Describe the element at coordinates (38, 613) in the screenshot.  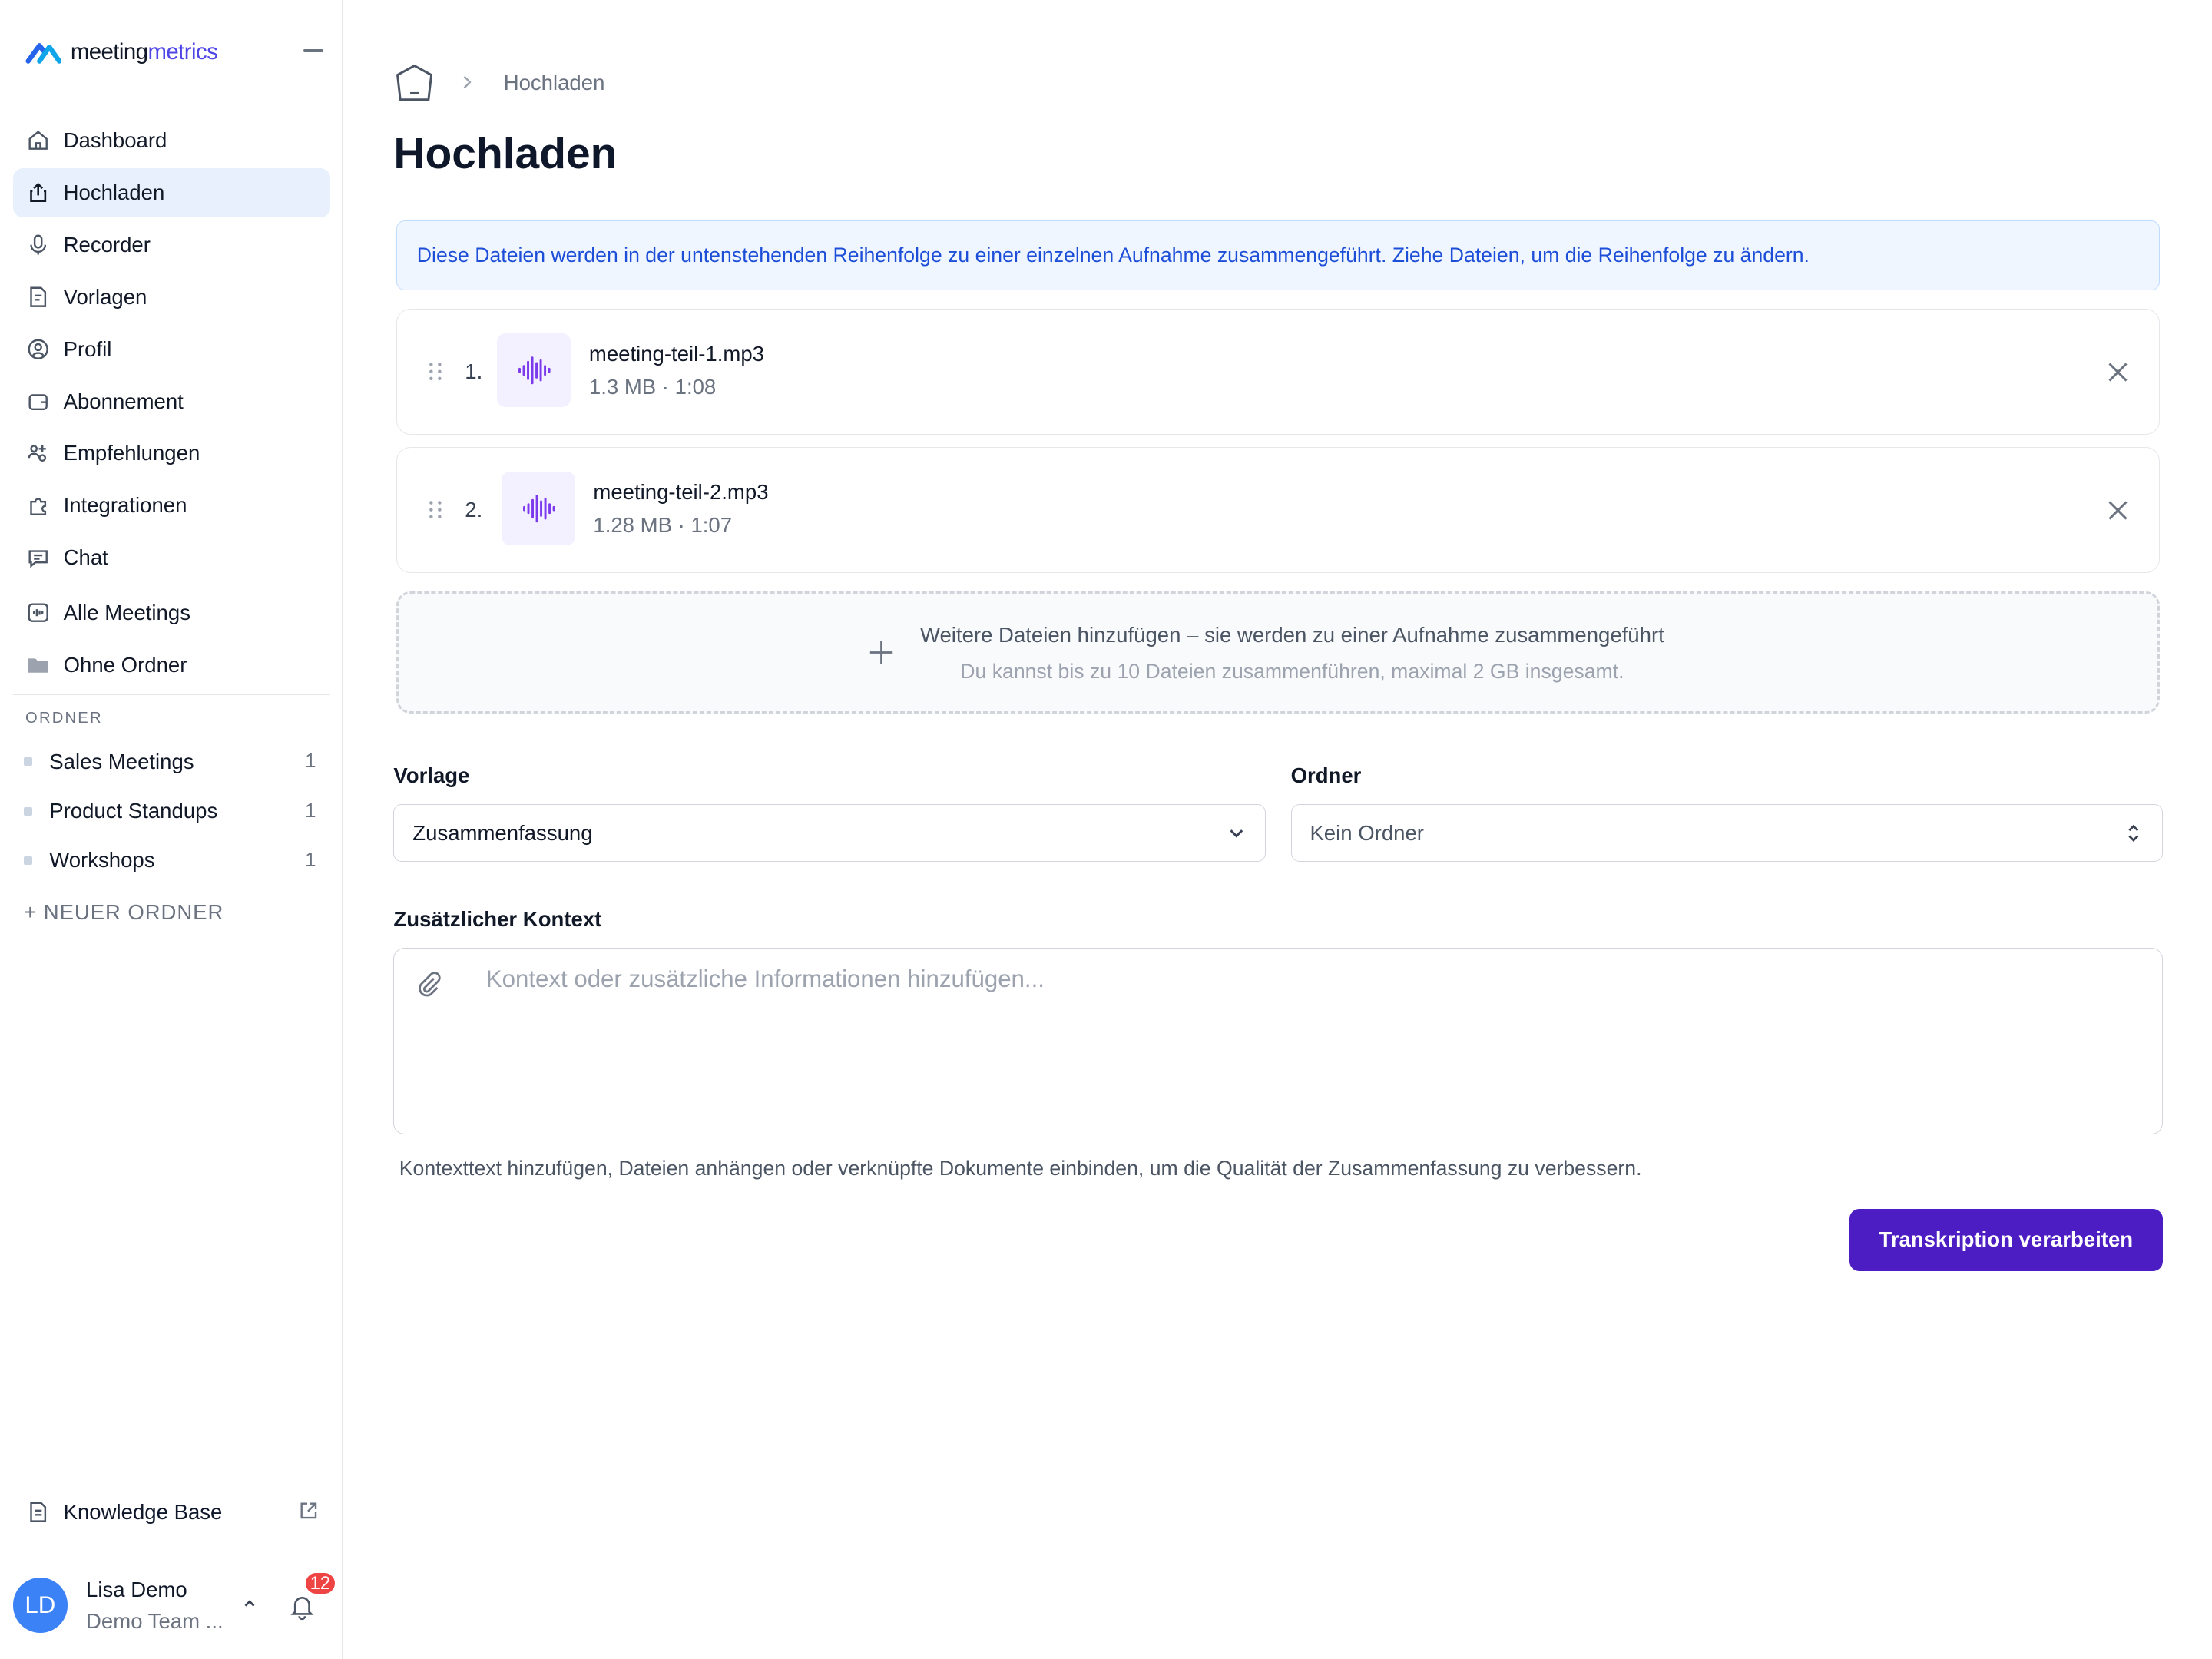
I see `audio-file-icon` at that location.